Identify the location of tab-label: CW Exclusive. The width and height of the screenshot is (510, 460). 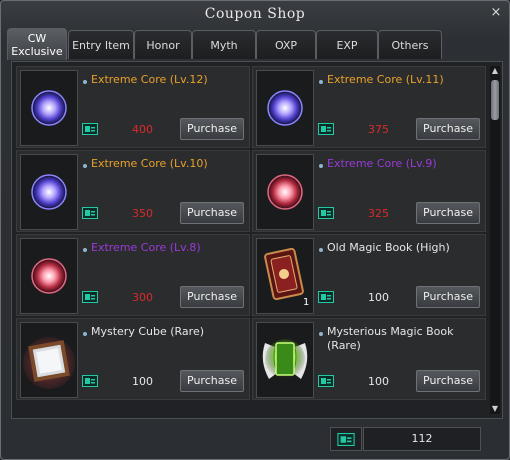
(37, 44).